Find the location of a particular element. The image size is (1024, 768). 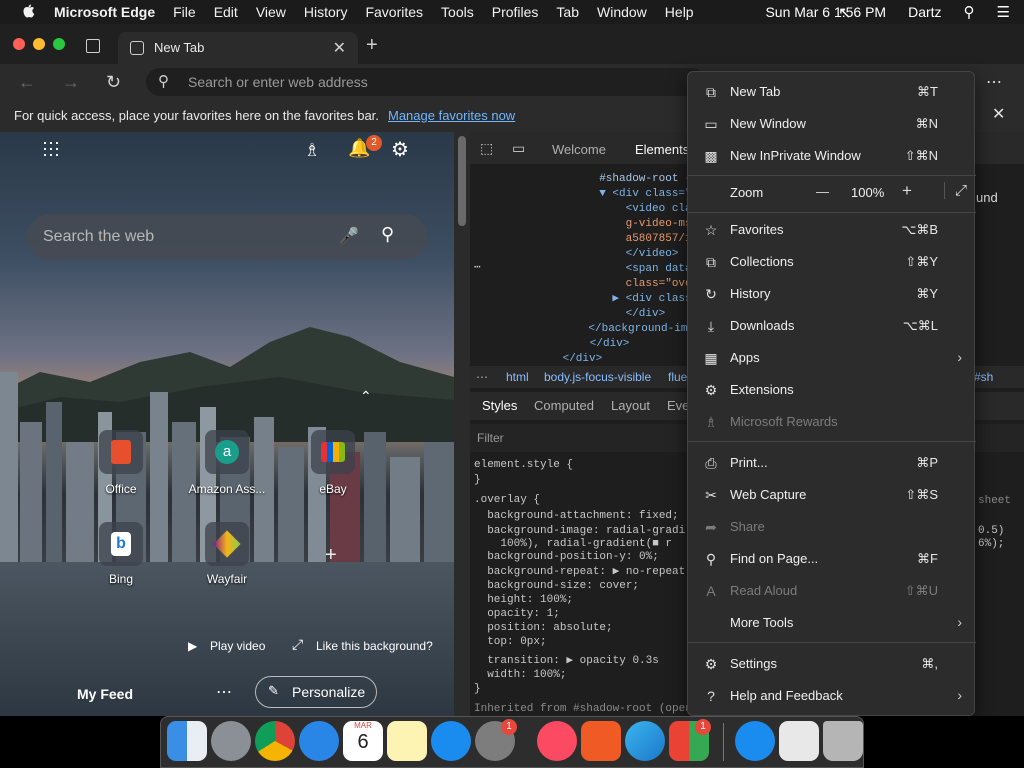

menu-item-web-capture: ✂ Web Capture ⇧⌘S is located at coordinates (832, 495).